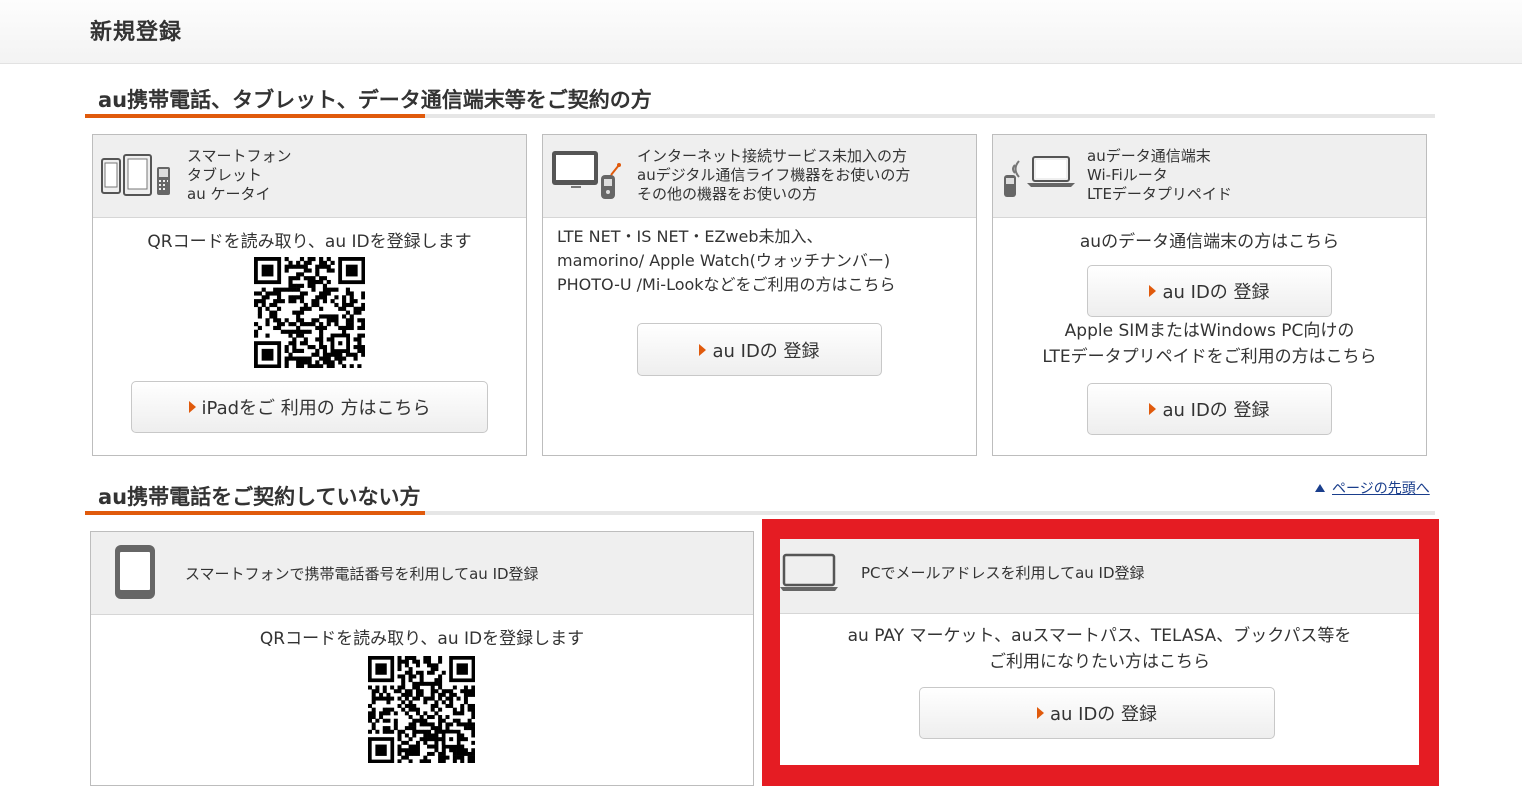 The width and height of the screenshot is (1522, 801). What do you see at coordinates (1159, 194) in the screenshot?
I see `header-line: LTEデータプリペイド` at bounding box center [1159, 194].